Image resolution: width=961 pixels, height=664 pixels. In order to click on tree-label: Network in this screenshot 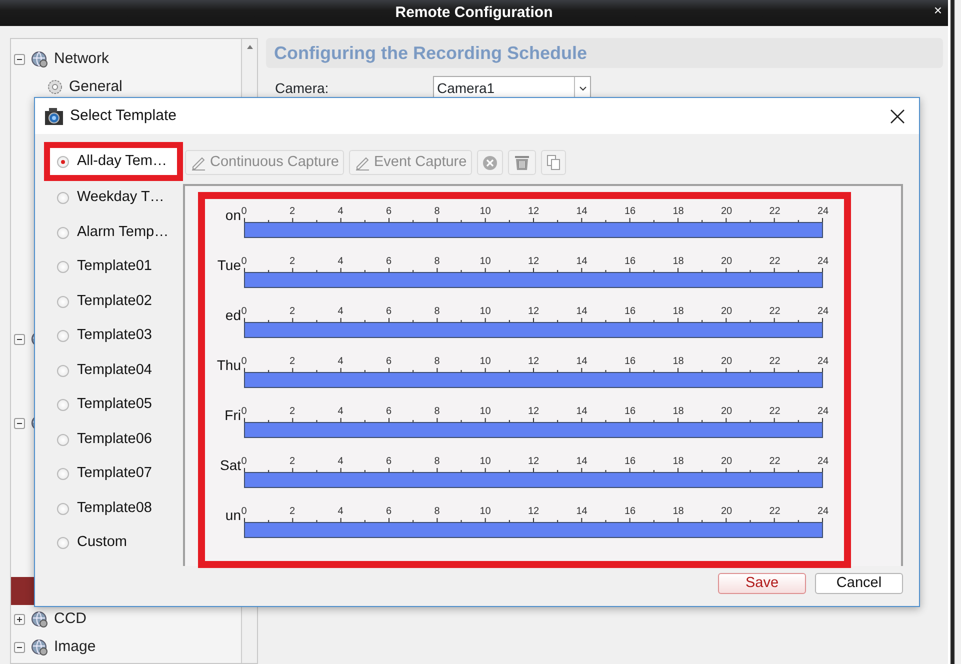, I will do `click(82, 59)`.